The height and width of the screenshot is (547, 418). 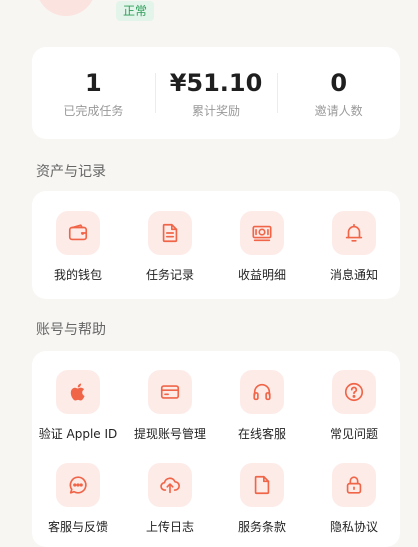 What do you see at coordinates (78, 485) in the screenshot?
I see `chat-icon` at bounding box center [78, 485].